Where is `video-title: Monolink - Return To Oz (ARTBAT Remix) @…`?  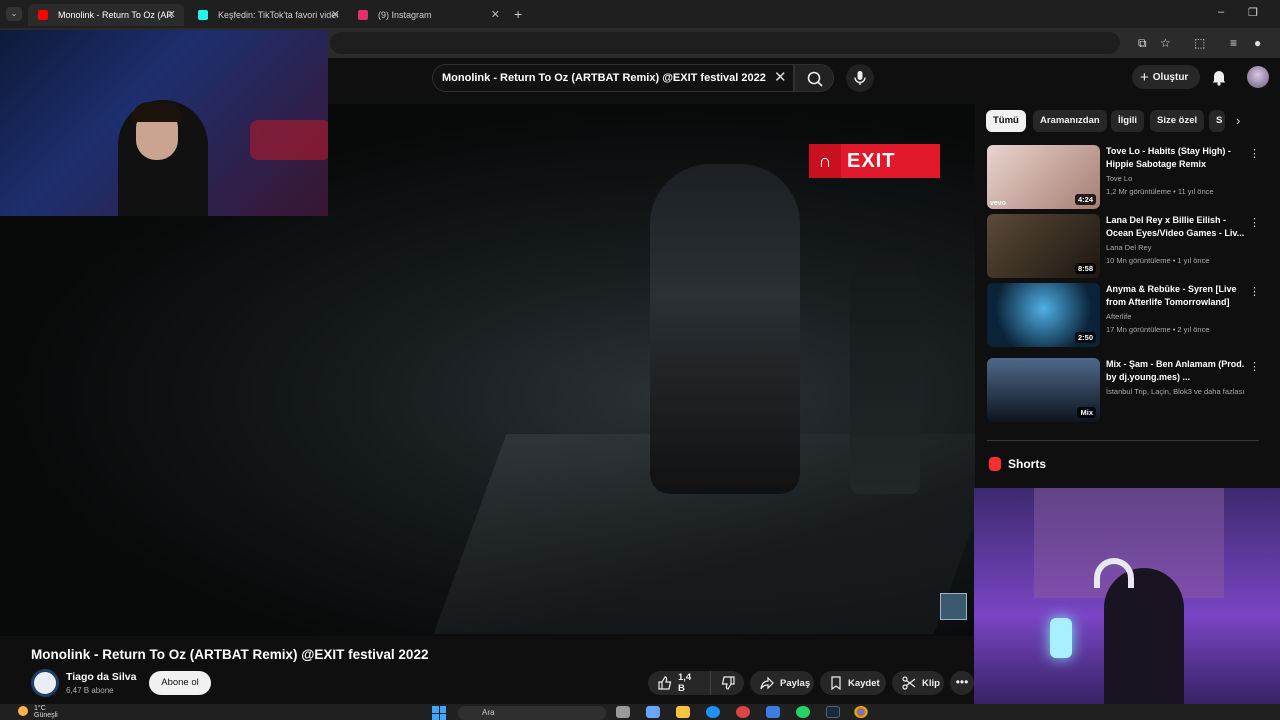 video-title: Monolink - Return To Oz (ARTBAT Remix) @… is located at coordinates (230, 654).